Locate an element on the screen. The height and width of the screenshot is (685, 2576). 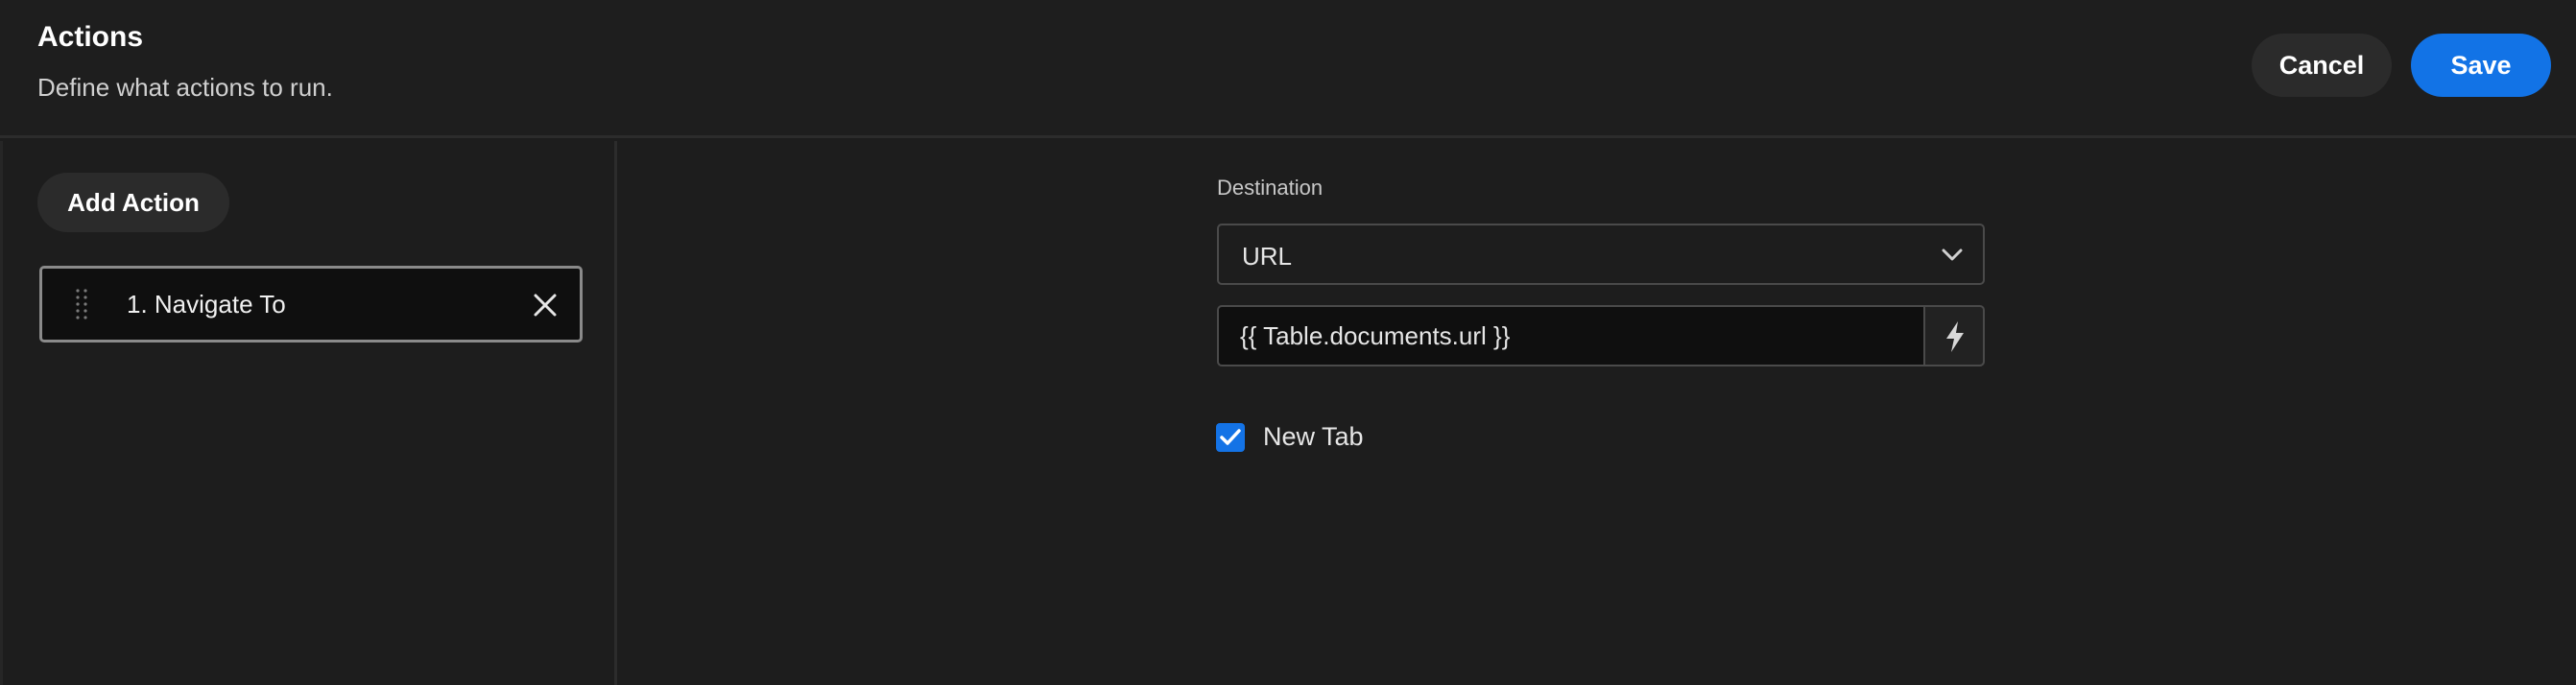
chevron-down-icon is located at coordinates (1952, 254).